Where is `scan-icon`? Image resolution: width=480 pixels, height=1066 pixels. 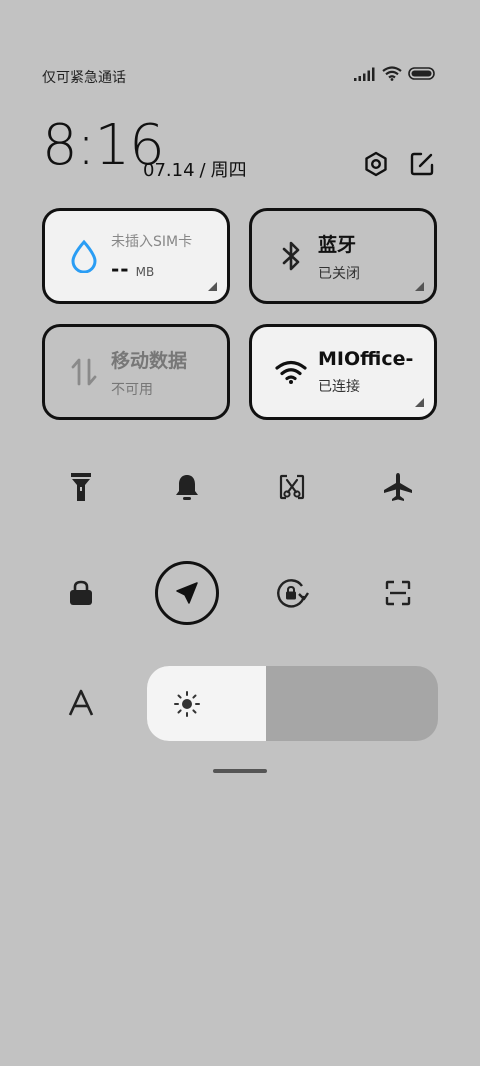
scan-icon is located at coordinates (398, 593).